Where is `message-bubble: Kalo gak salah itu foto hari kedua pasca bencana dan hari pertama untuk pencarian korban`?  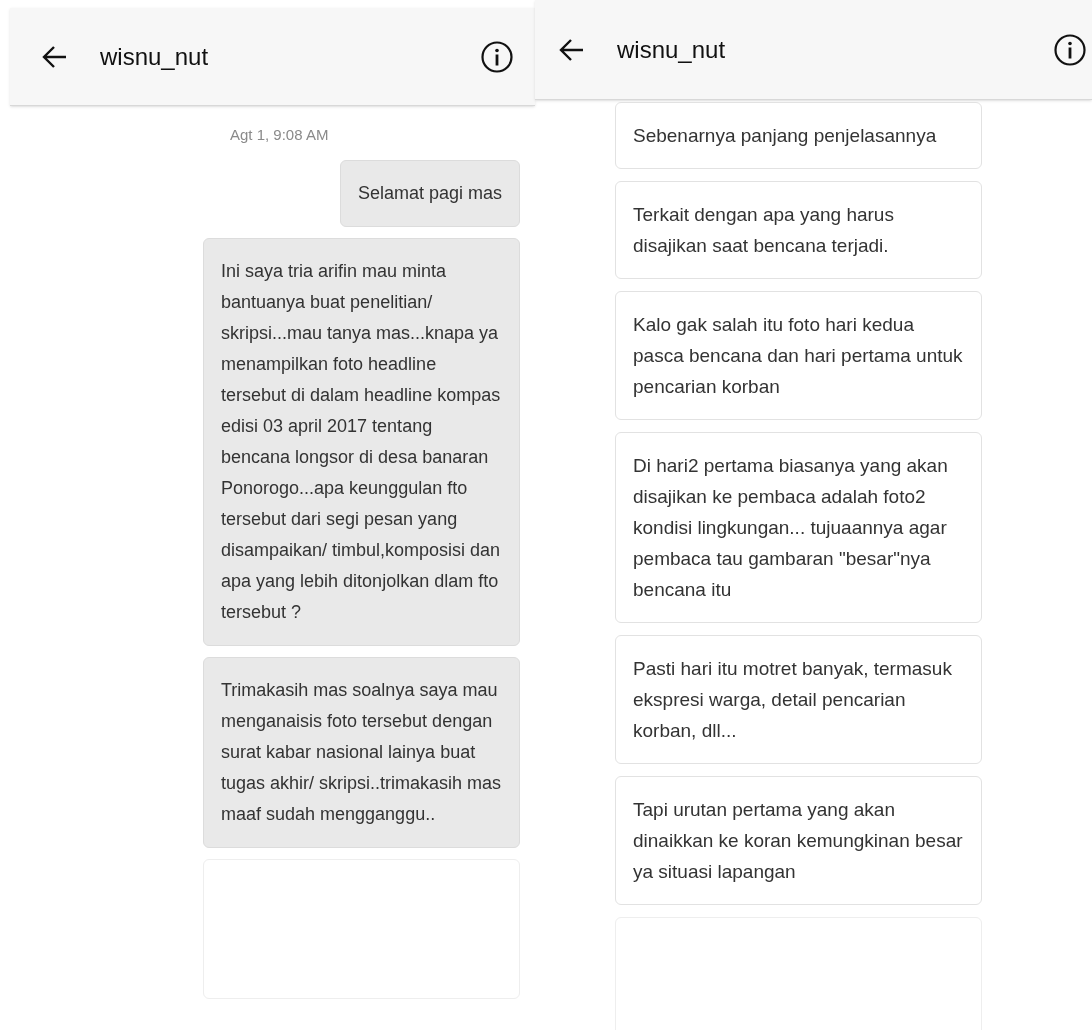
message-bubble: Kalo gak salah itu foto hari kedua pasca bencana dan hari pertama untuk pencarian korban is located at coordinates (798, 355).